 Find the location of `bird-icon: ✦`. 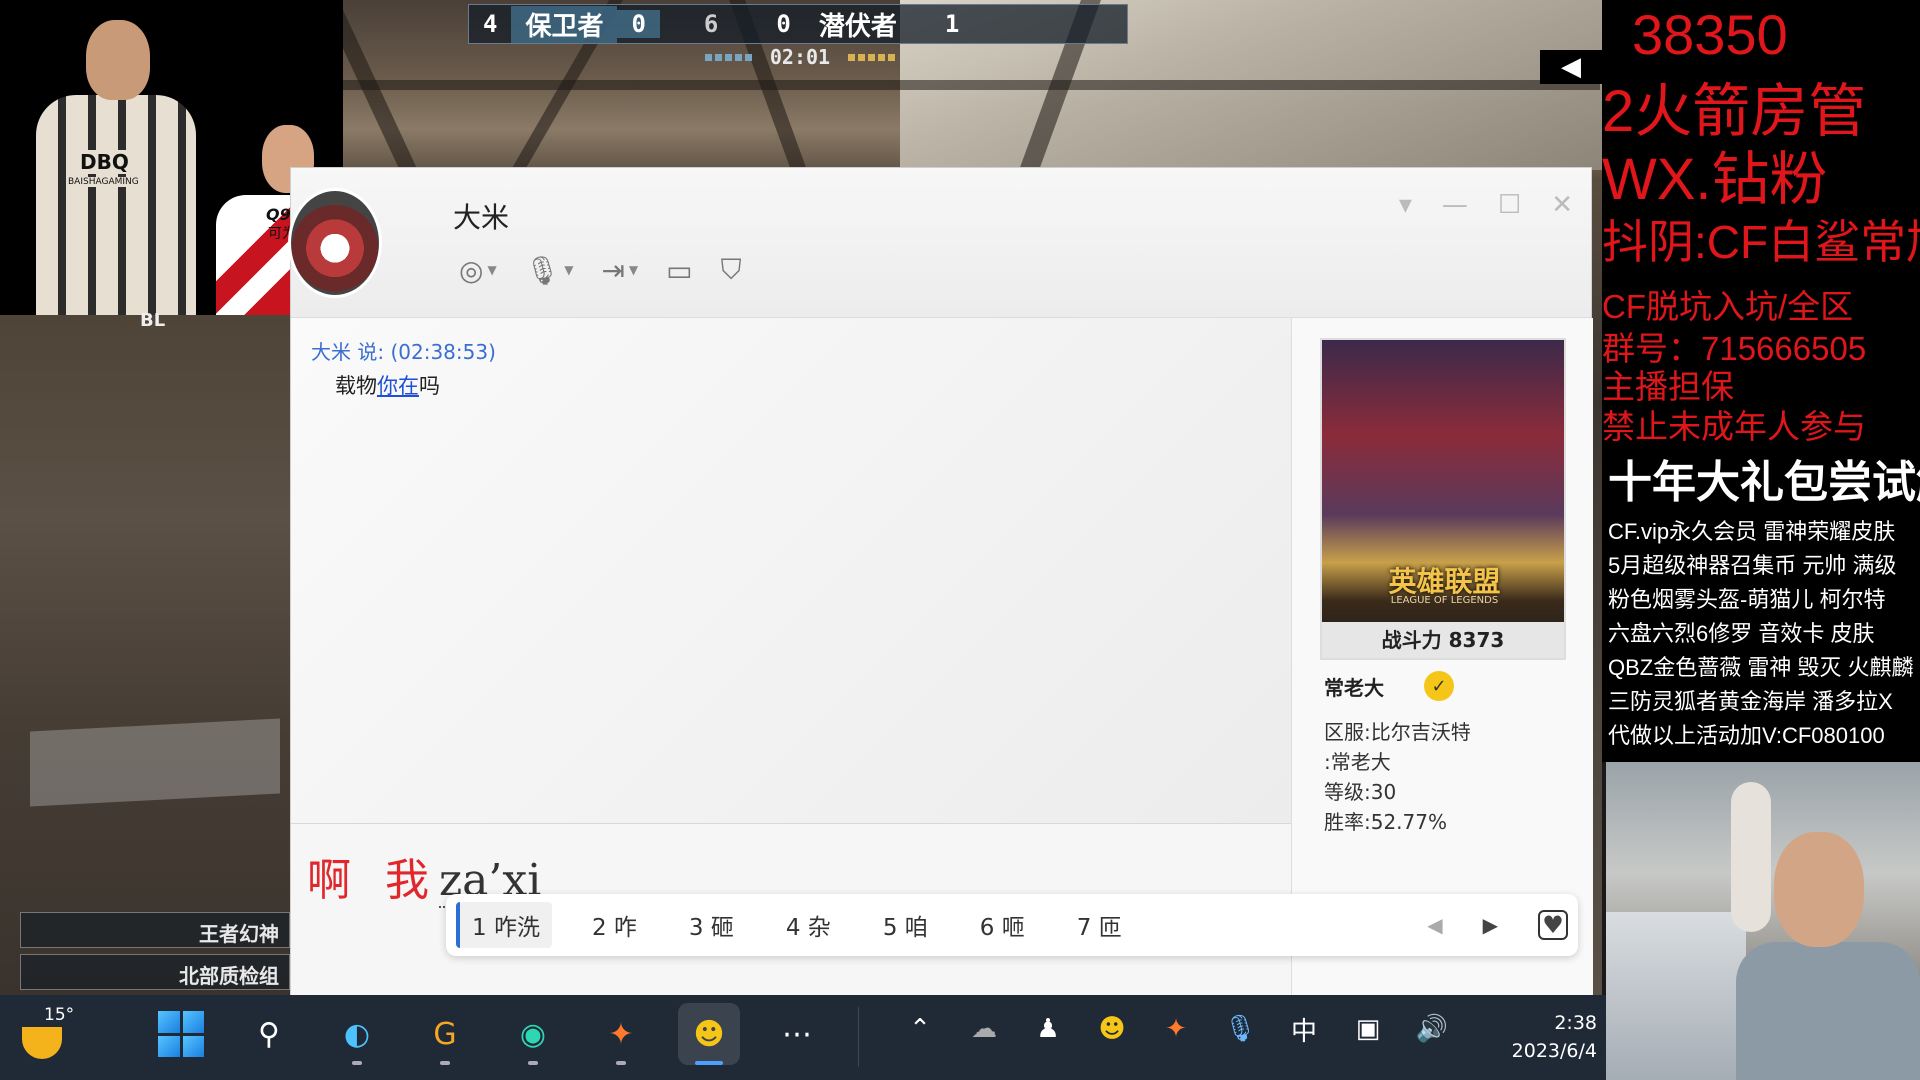

bird-icon: ✦ is located at coordinates (621, 1034).